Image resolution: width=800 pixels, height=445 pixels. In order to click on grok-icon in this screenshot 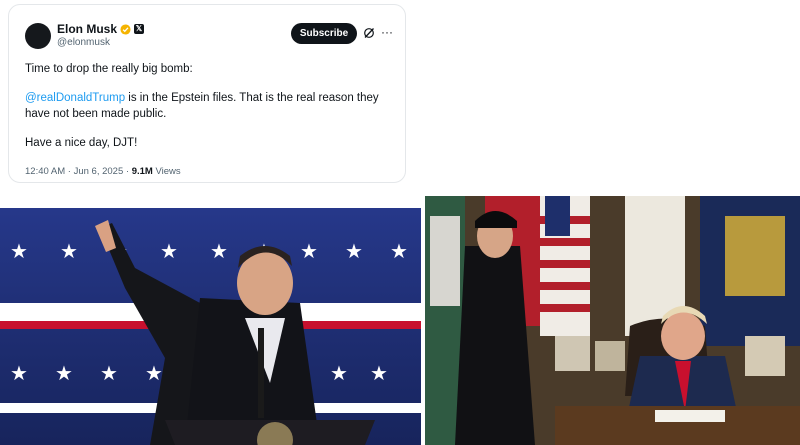, I will do `click(369, 33)`.